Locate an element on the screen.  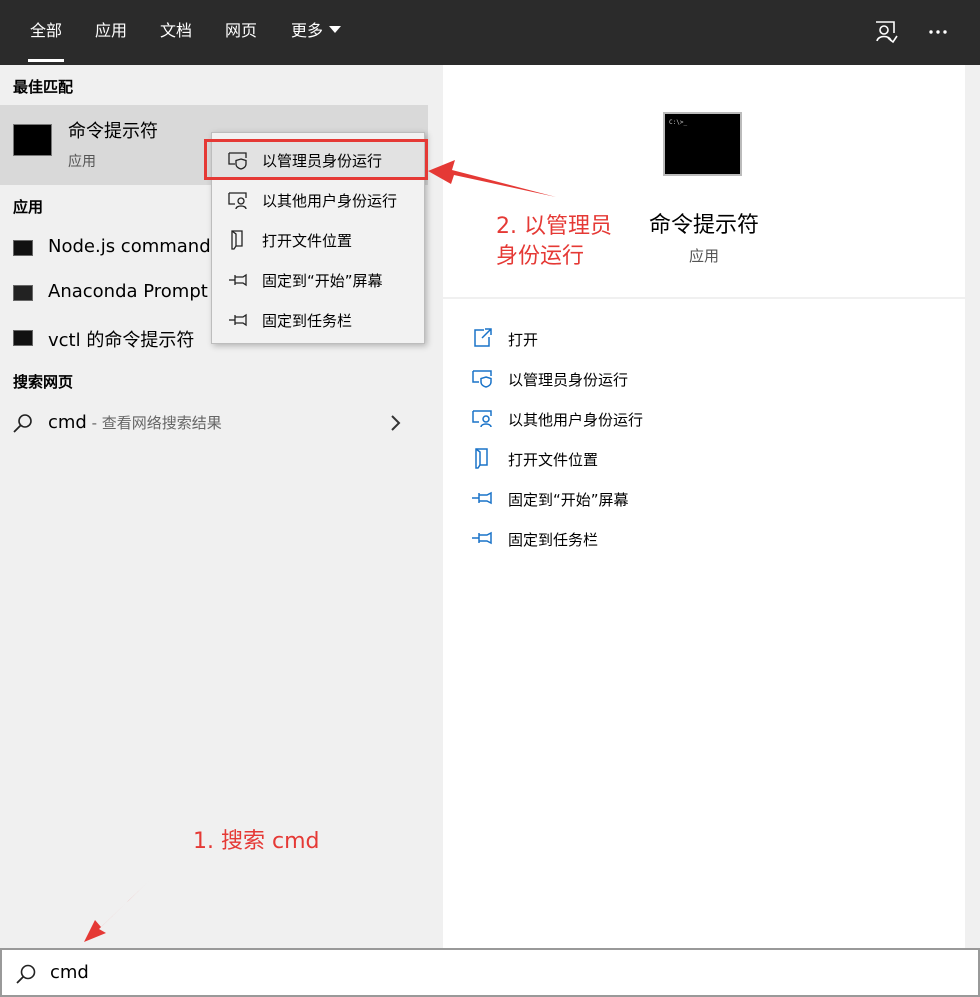
command-prompt-icon: C:\>_ is located at coordinates (702, 144).